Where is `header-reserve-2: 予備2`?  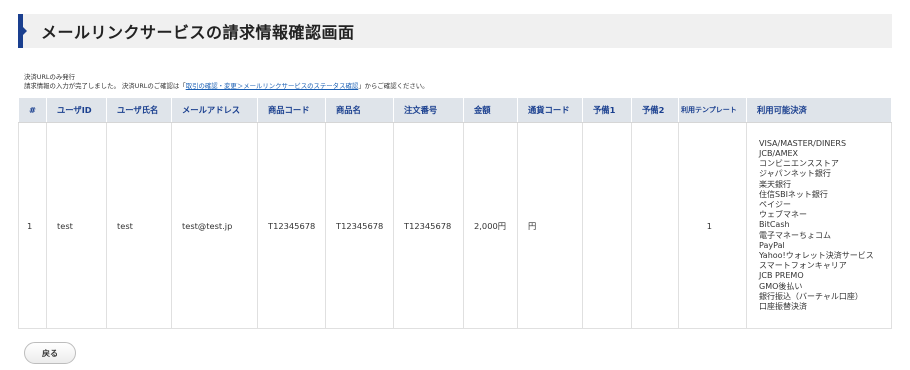
header-reserve-2: 予備2 is located at coordinates (655, 110).